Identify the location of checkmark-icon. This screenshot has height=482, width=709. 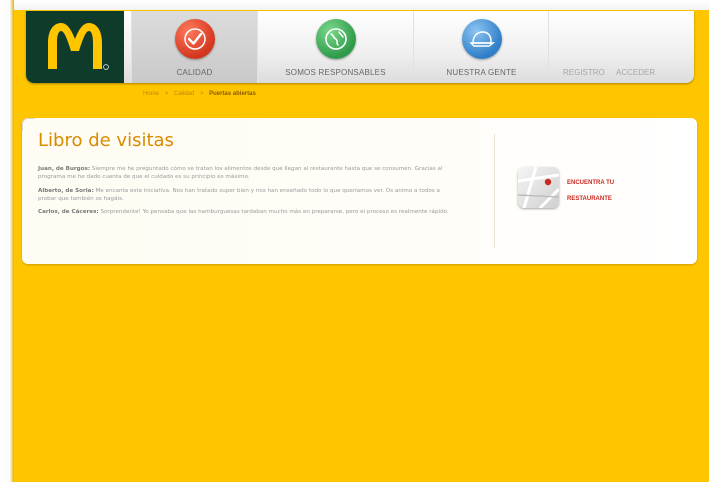
(194, 39).